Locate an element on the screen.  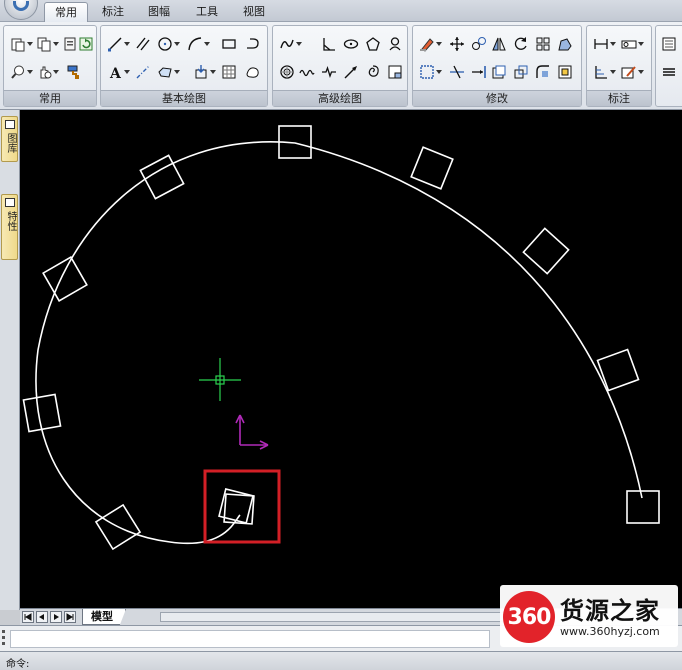
watermark-badge: 360 is located at coordinates (529, 617).